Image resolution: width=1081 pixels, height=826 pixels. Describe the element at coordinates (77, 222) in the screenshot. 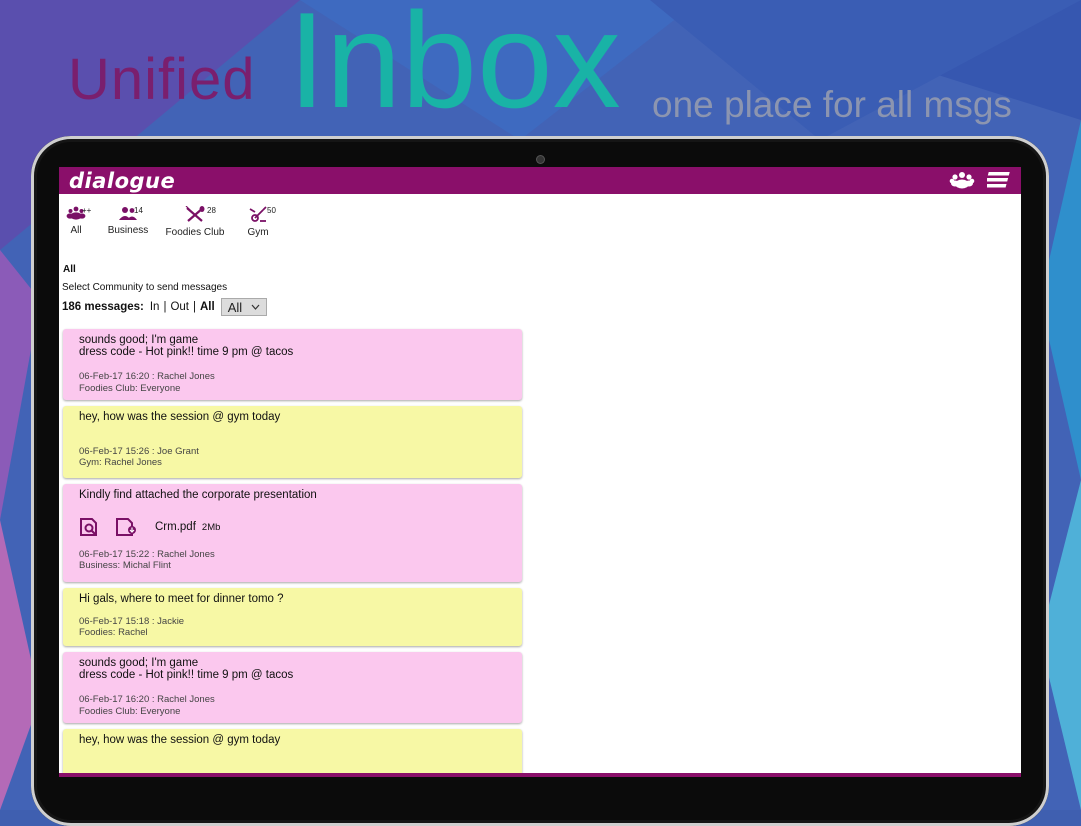

I see `tab-all: ++ All` at that location.